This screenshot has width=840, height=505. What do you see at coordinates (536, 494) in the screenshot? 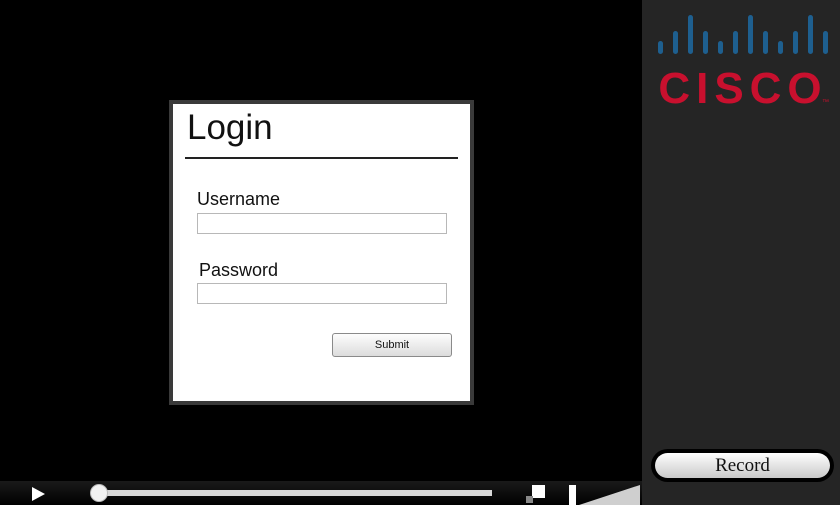
I see `fullscreen-icon` at bounding box center [536, 494].